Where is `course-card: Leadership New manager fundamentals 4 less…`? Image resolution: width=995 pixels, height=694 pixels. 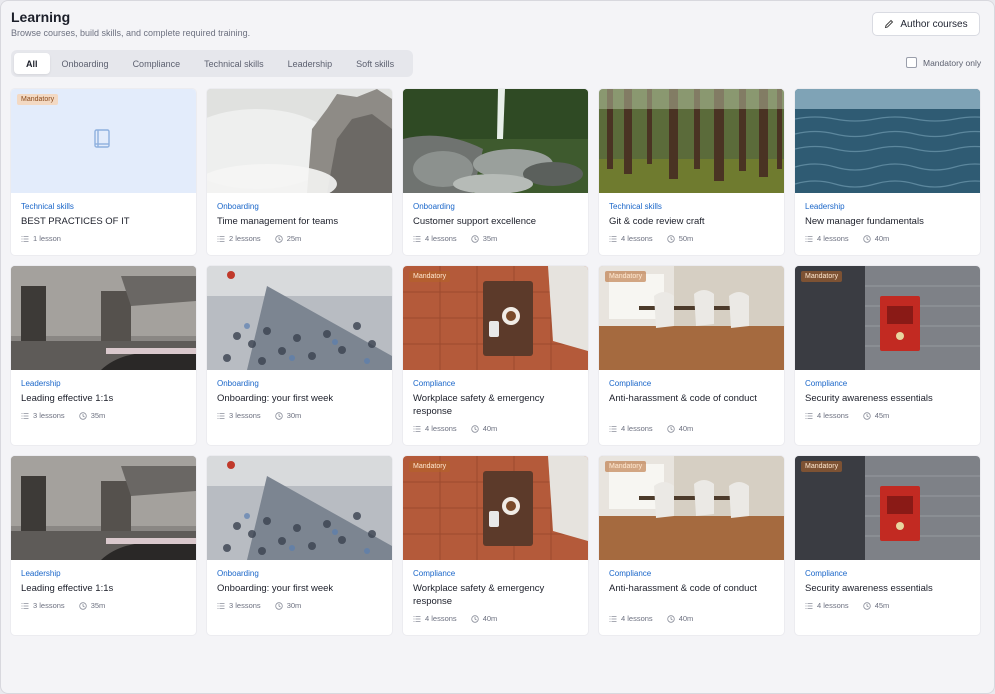 course-card: Leadership New manager fundamentals 4 less… is located at coordinates (887, 172).